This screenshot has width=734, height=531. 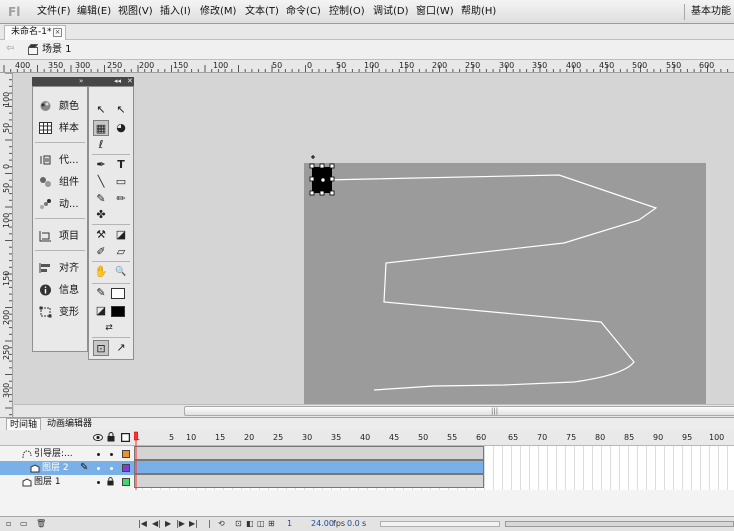 I want to click on play-icon: ▶, so click(x=168, y=524).